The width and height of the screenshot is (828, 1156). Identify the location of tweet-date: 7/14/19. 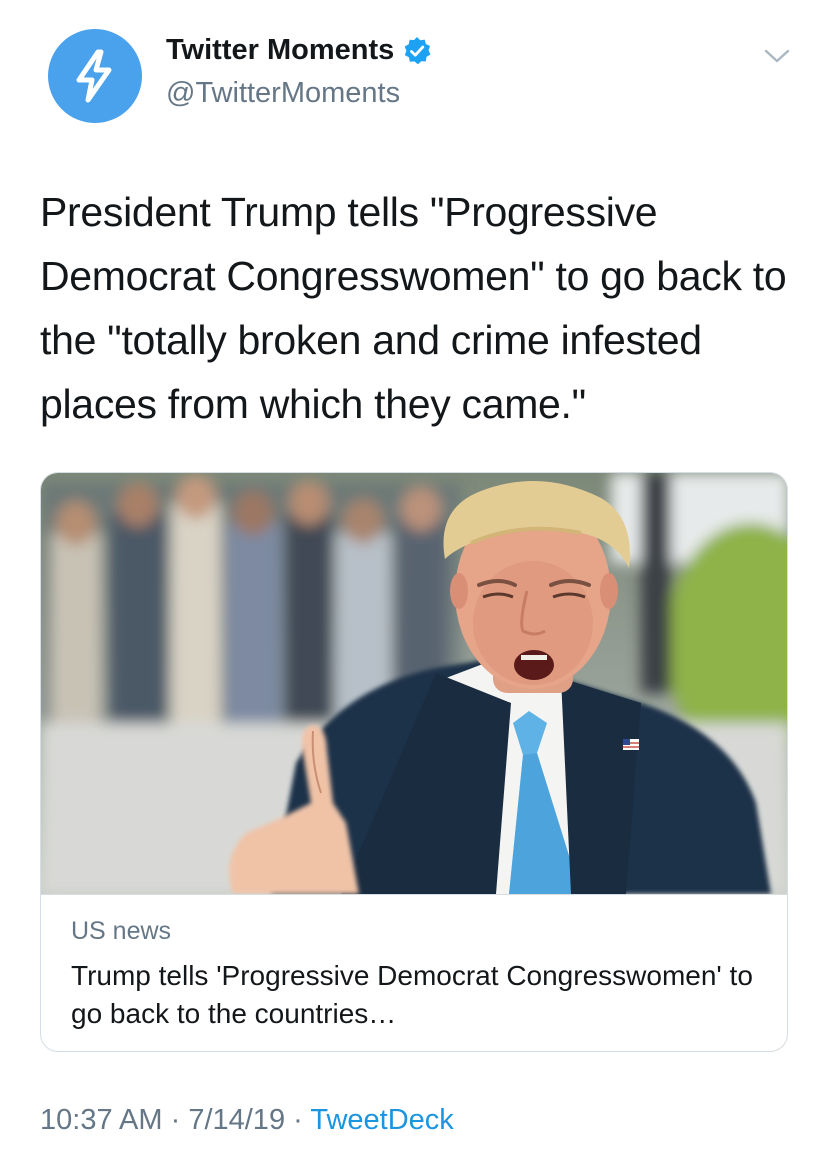
(236, 1120).